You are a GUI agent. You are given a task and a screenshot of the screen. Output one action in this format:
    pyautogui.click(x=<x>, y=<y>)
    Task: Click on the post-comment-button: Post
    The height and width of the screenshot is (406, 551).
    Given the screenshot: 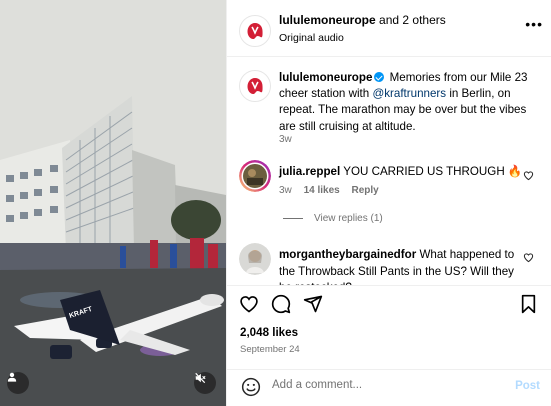 What is the action you would take?
    pyautogui.click(x=527, y=386)
    